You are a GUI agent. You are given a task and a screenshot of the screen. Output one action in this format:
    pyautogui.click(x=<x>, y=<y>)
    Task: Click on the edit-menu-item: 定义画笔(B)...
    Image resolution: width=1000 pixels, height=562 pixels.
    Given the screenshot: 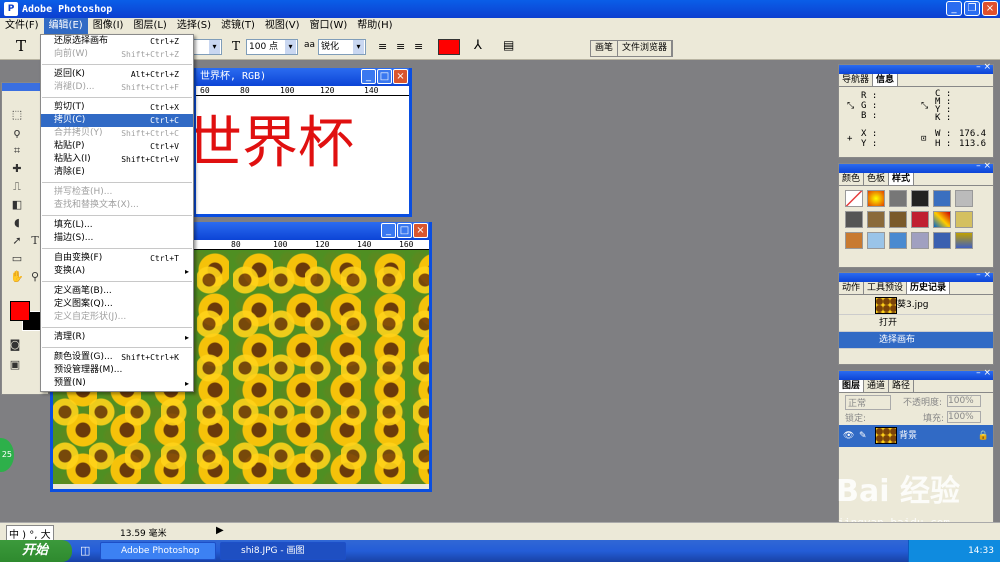 What is the action you would take?
    pyautogui.click(x=117, y=291)
    